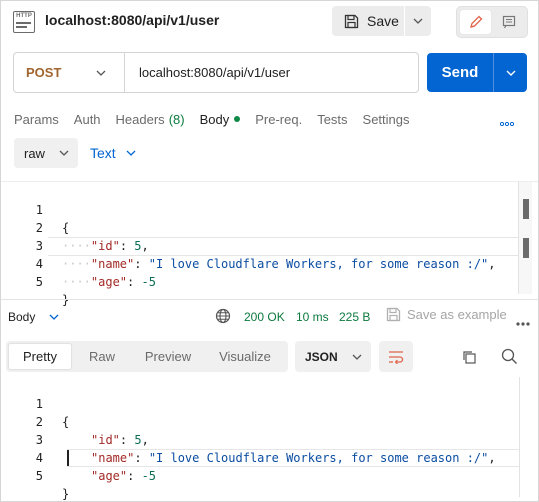 The width and height of the screenshot is (539, 502). What do you see at coordinates (321, 356) in the screenshot?
I see `response-format-label: JSON` at bounding box center [321, 356].